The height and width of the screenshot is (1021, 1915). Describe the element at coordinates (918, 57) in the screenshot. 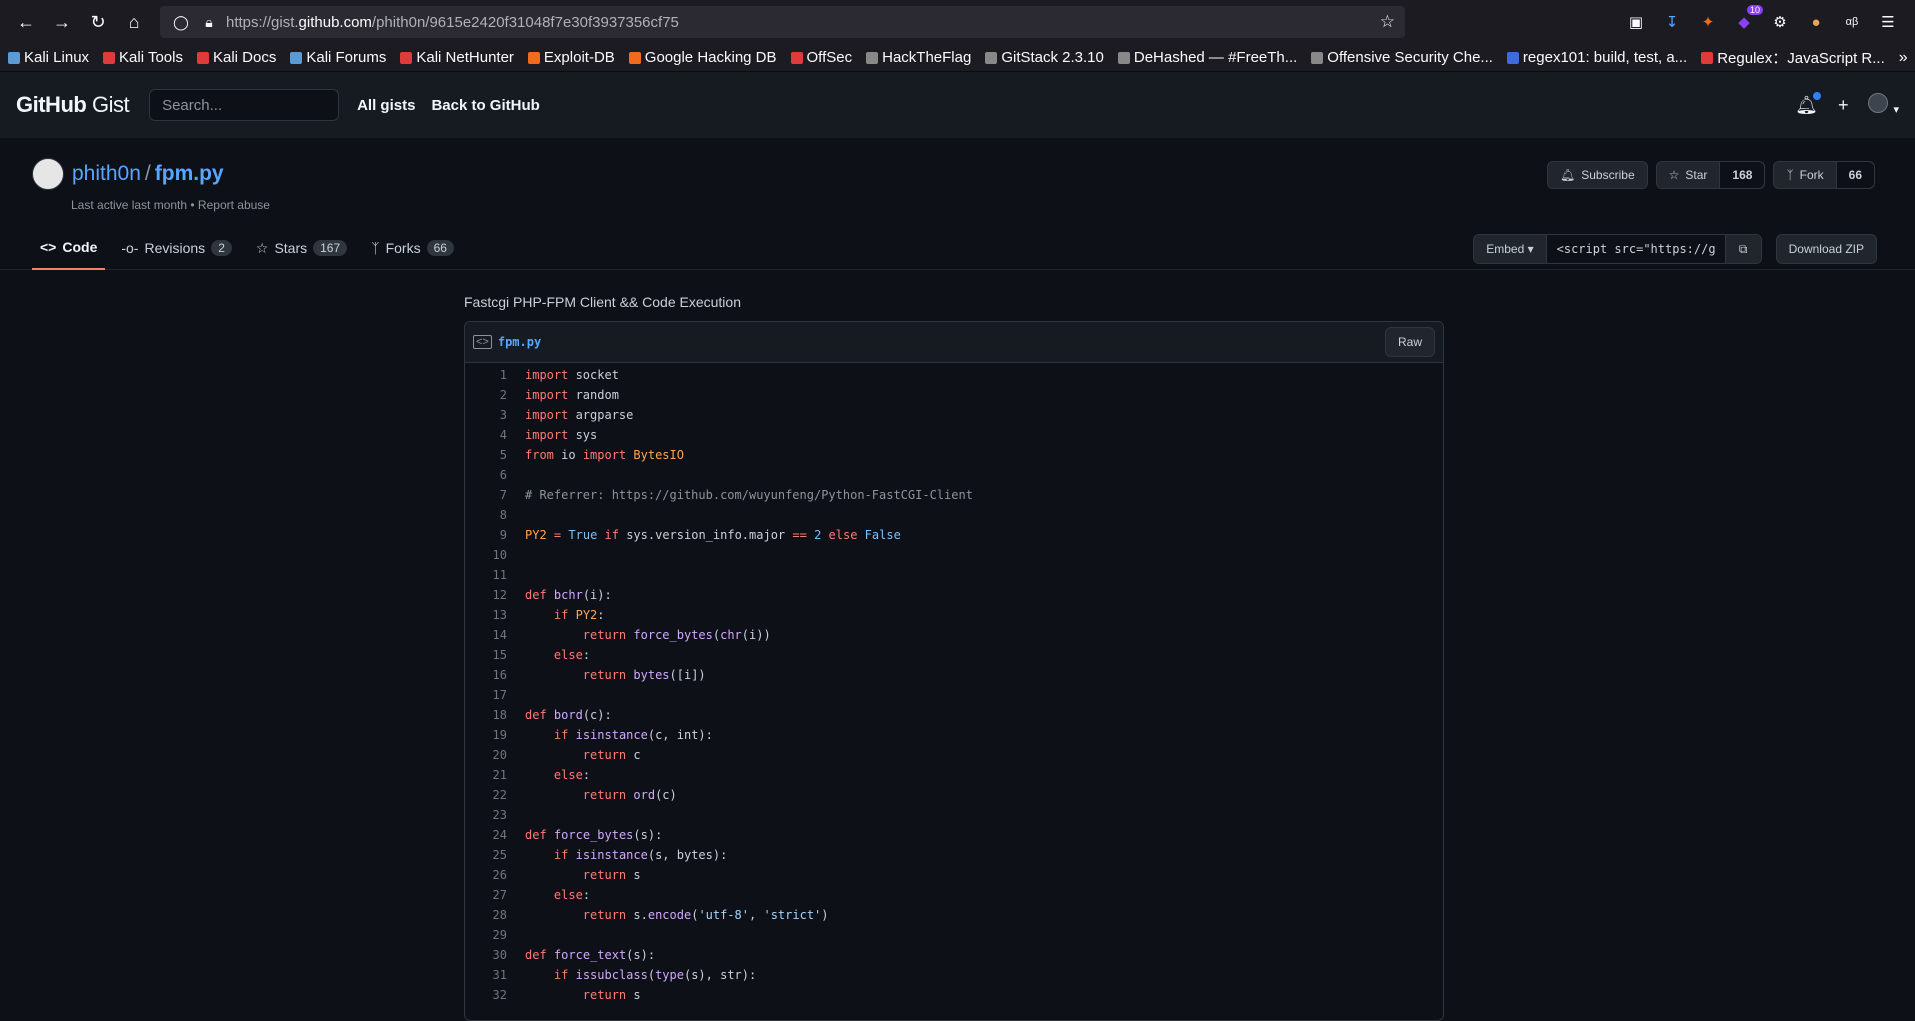

I see `bookmark-item: HackTheFlag` at that location.